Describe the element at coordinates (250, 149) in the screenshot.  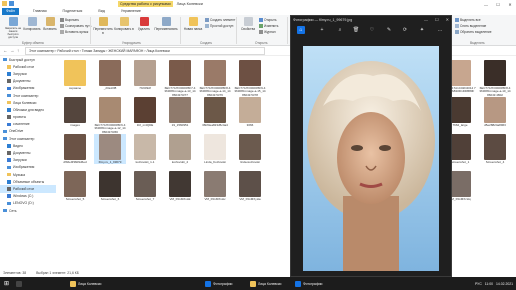
I see `file-item: linda-kozlovski` at that location.